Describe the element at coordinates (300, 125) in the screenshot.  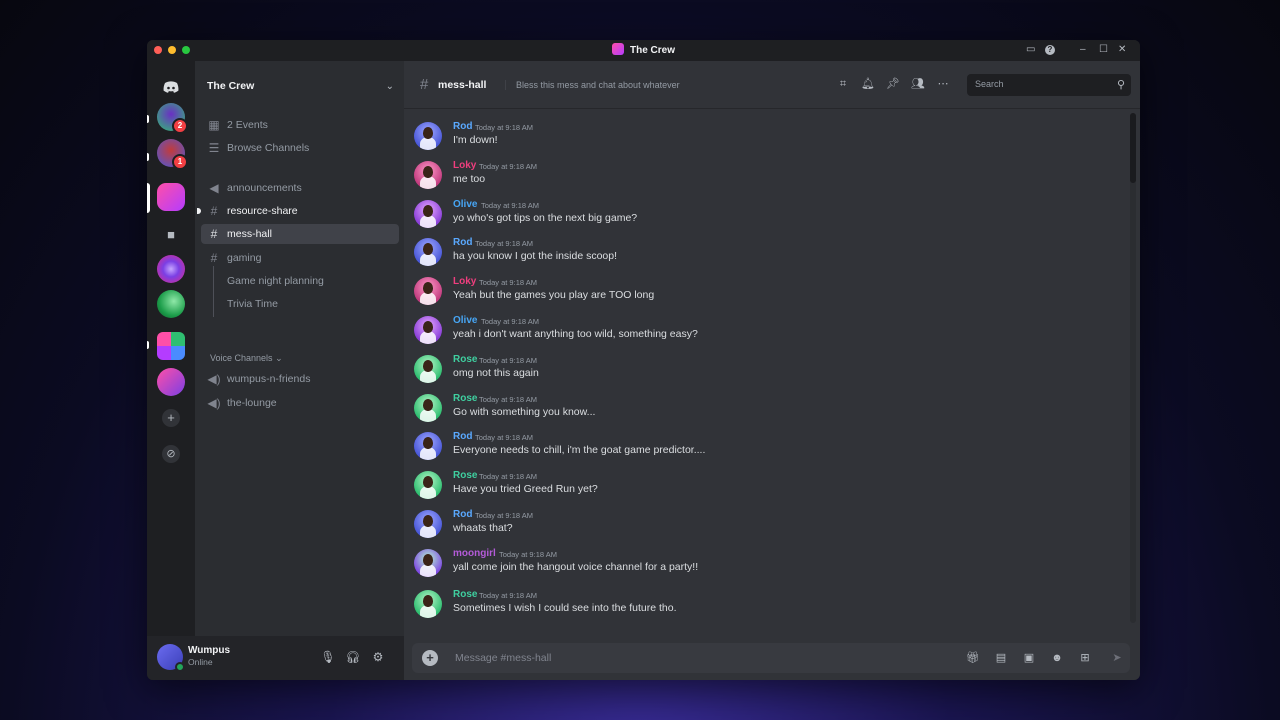
I see `events-item: ▦ 2 Events` at that location.